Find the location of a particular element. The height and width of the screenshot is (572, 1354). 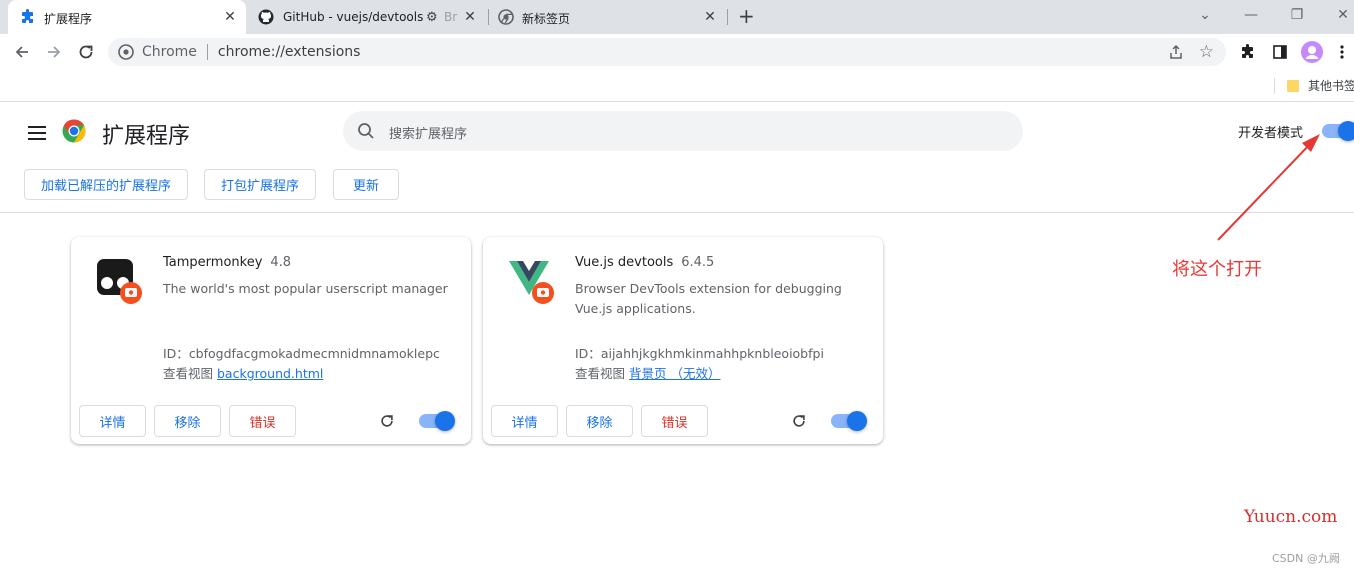

bookmarks-bar: 其他书签 is located at coordinates (677, 86).